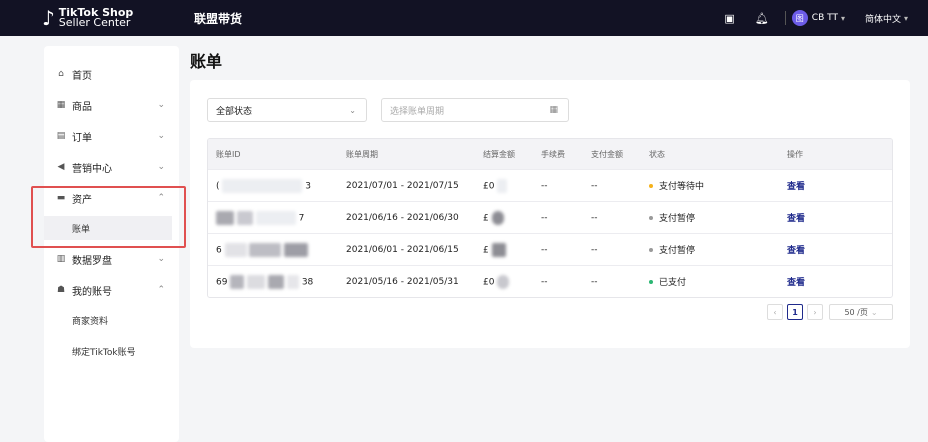  Describe the element at coordinates (607, 154) in the screenshot. I see `column-header-paid: 支付金额` at that location.